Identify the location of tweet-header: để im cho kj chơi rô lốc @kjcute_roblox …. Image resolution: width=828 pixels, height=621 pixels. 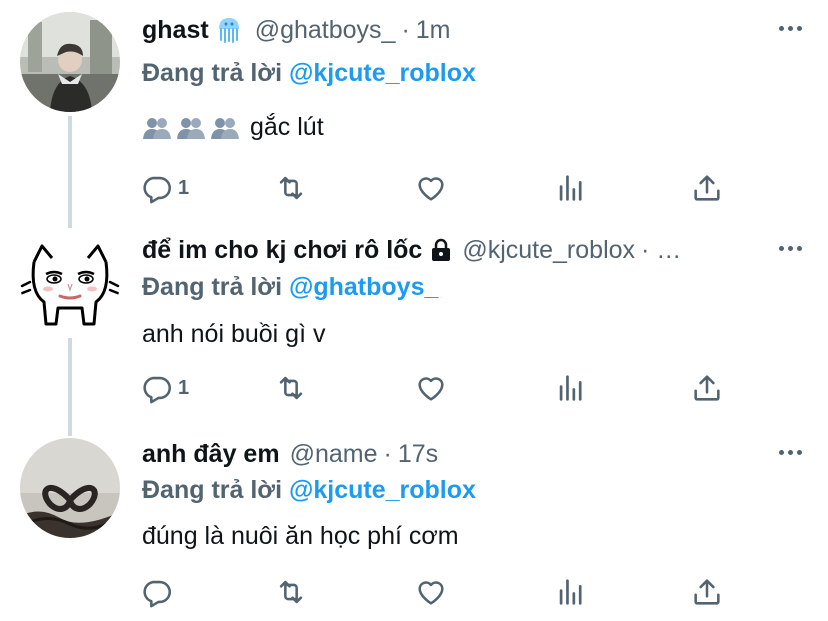
(455, 250).